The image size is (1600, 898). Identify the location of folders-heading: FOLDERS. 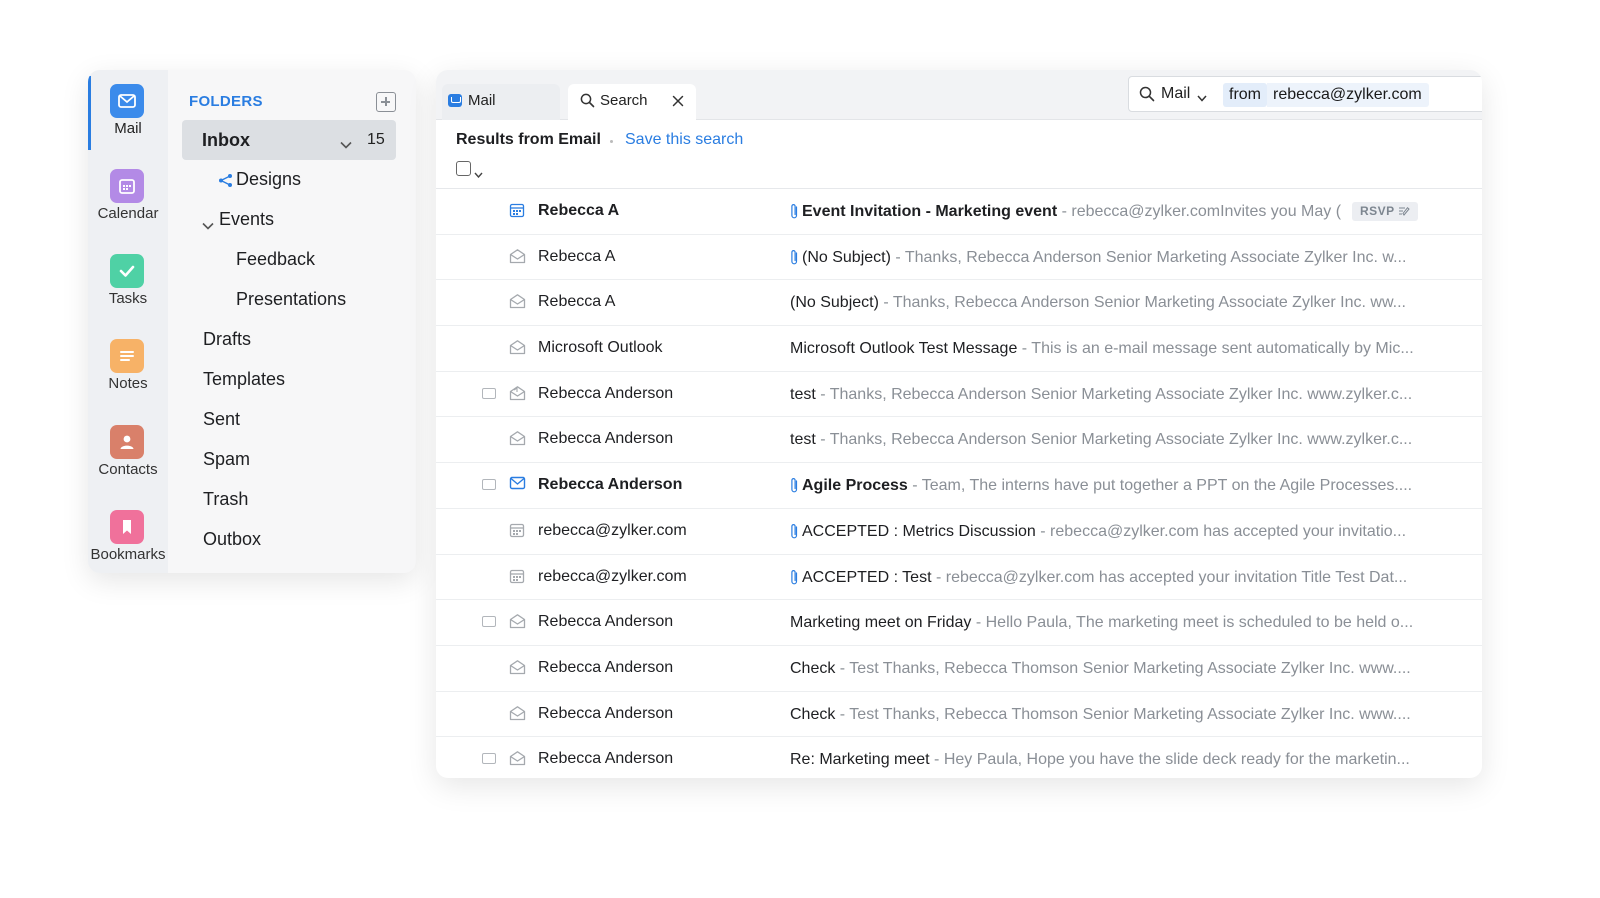
(226, 101).